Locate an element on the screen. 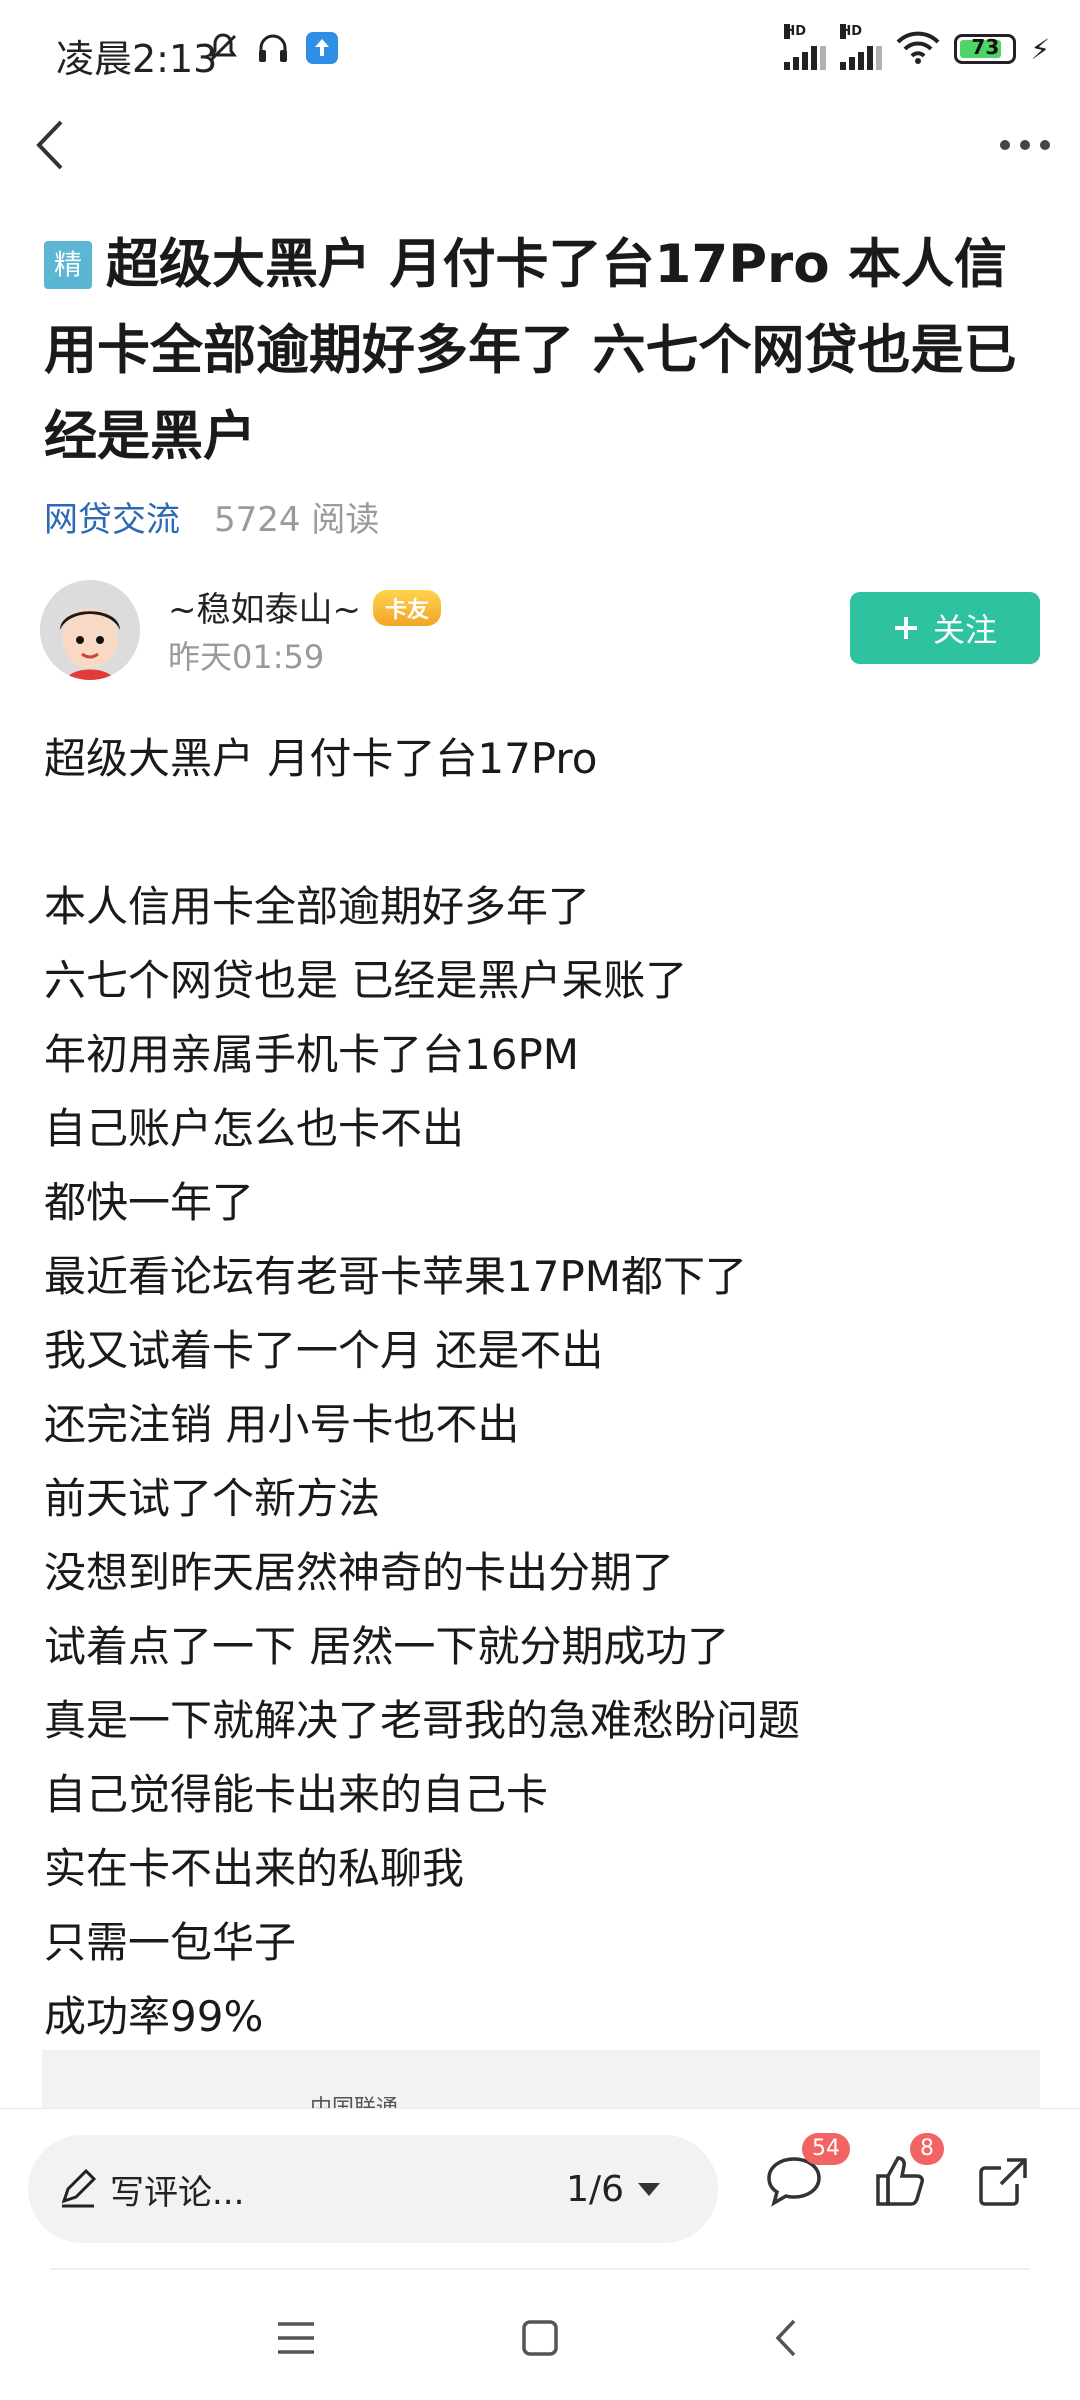 The width and height of the screenshot is (1080, 2400). body-line: 试着点了一下 居然一下就分期成功了 is located at coordinates (387, 1646).